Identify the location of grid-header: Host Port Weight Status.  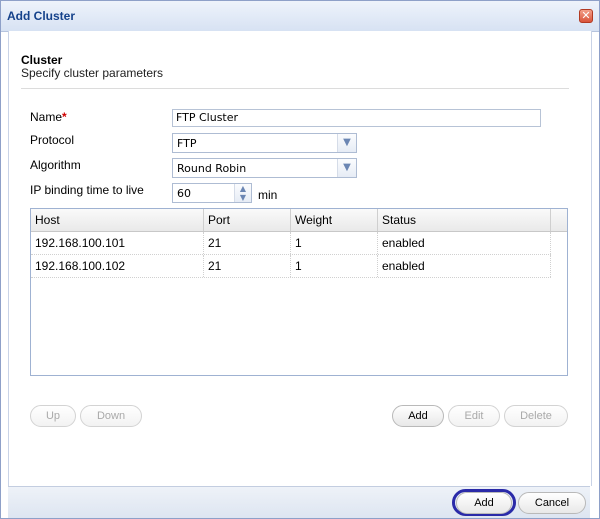
(299, 220).